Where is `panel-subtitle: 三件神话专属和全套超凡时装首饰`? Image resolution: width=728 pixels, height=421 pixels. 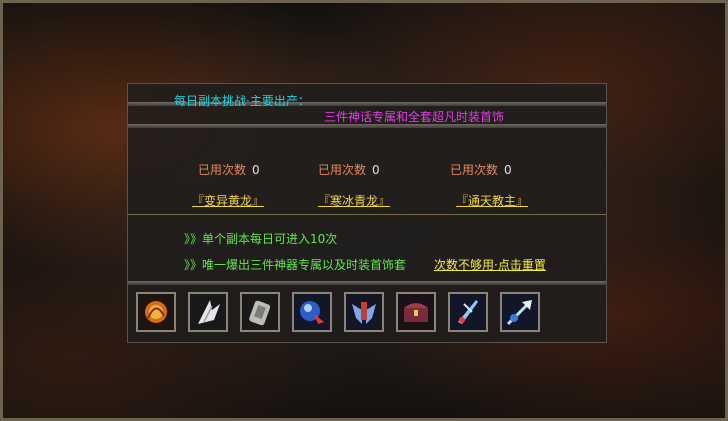 panel-subtitle: 三件神话专属和全套超凡时装首饰 is located at coordinates (414, 117).